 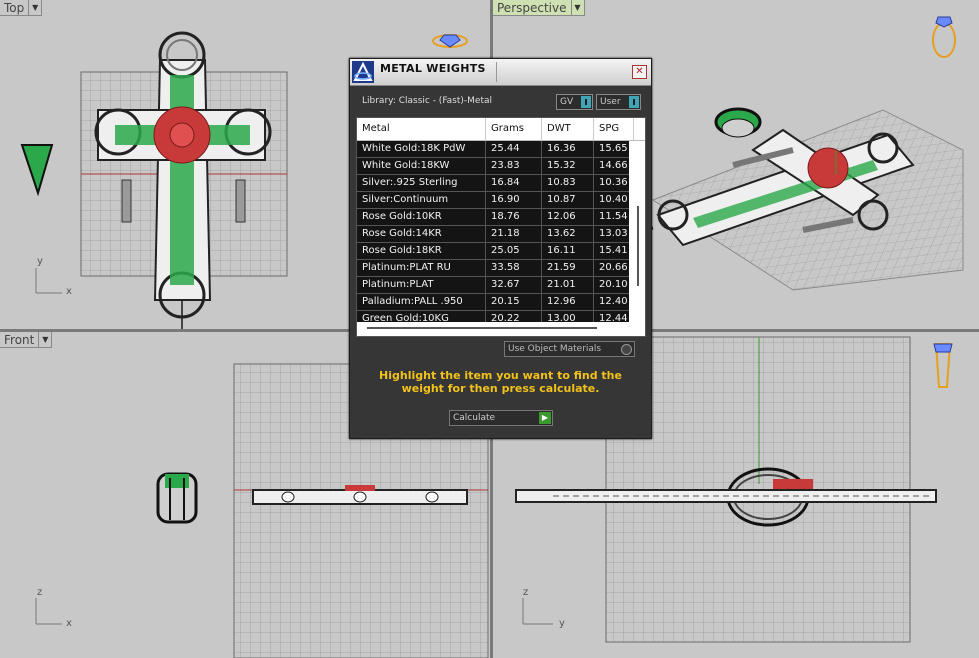 I want to click on table-row: Silver:Continuum 16.90 10.87 10.40, so click(x=493, y=200).